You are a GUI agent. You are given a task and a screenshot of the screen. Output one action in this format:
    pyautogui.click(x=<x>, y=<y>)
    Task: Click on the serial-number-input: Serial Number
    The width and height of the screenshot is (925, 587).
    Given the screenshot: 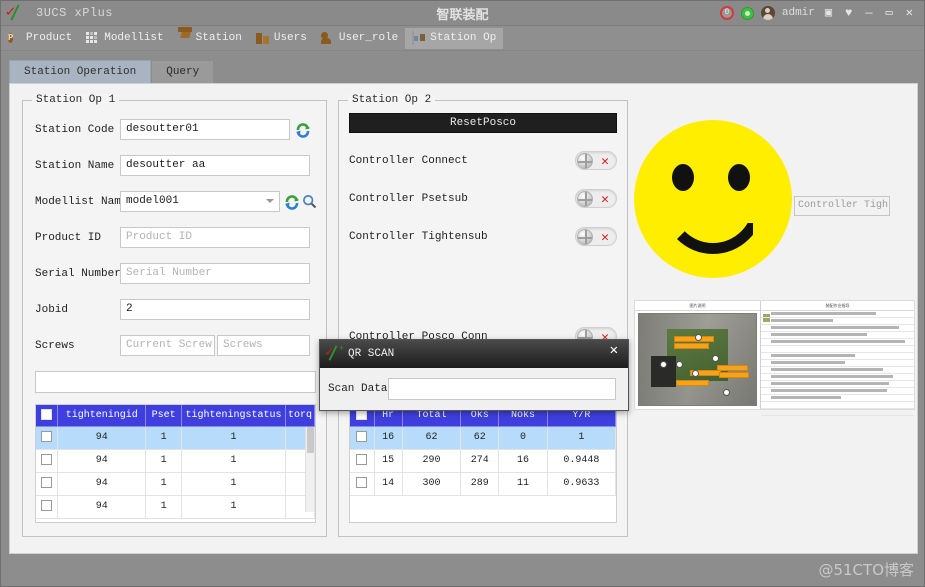 What is the action you would take?
    pyautogui.click(x=215, y=273)
    